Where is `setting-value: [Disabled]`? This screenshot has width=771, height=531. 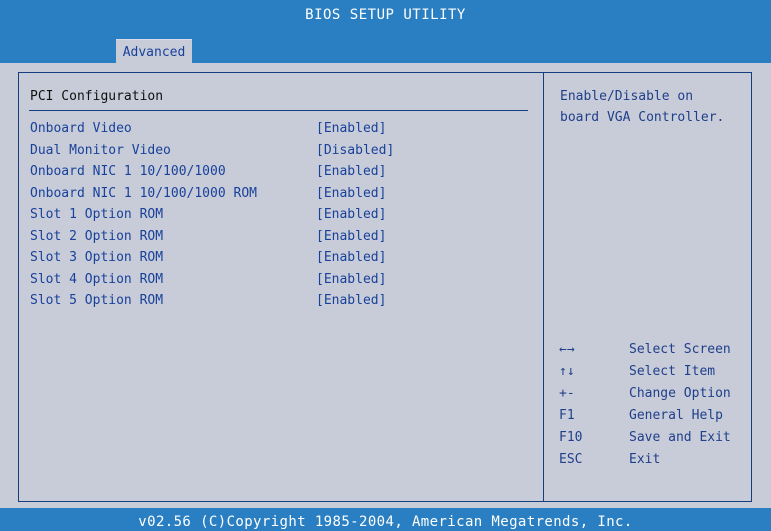
setting-value: [Disabled] is located at coordinates (355, 150).